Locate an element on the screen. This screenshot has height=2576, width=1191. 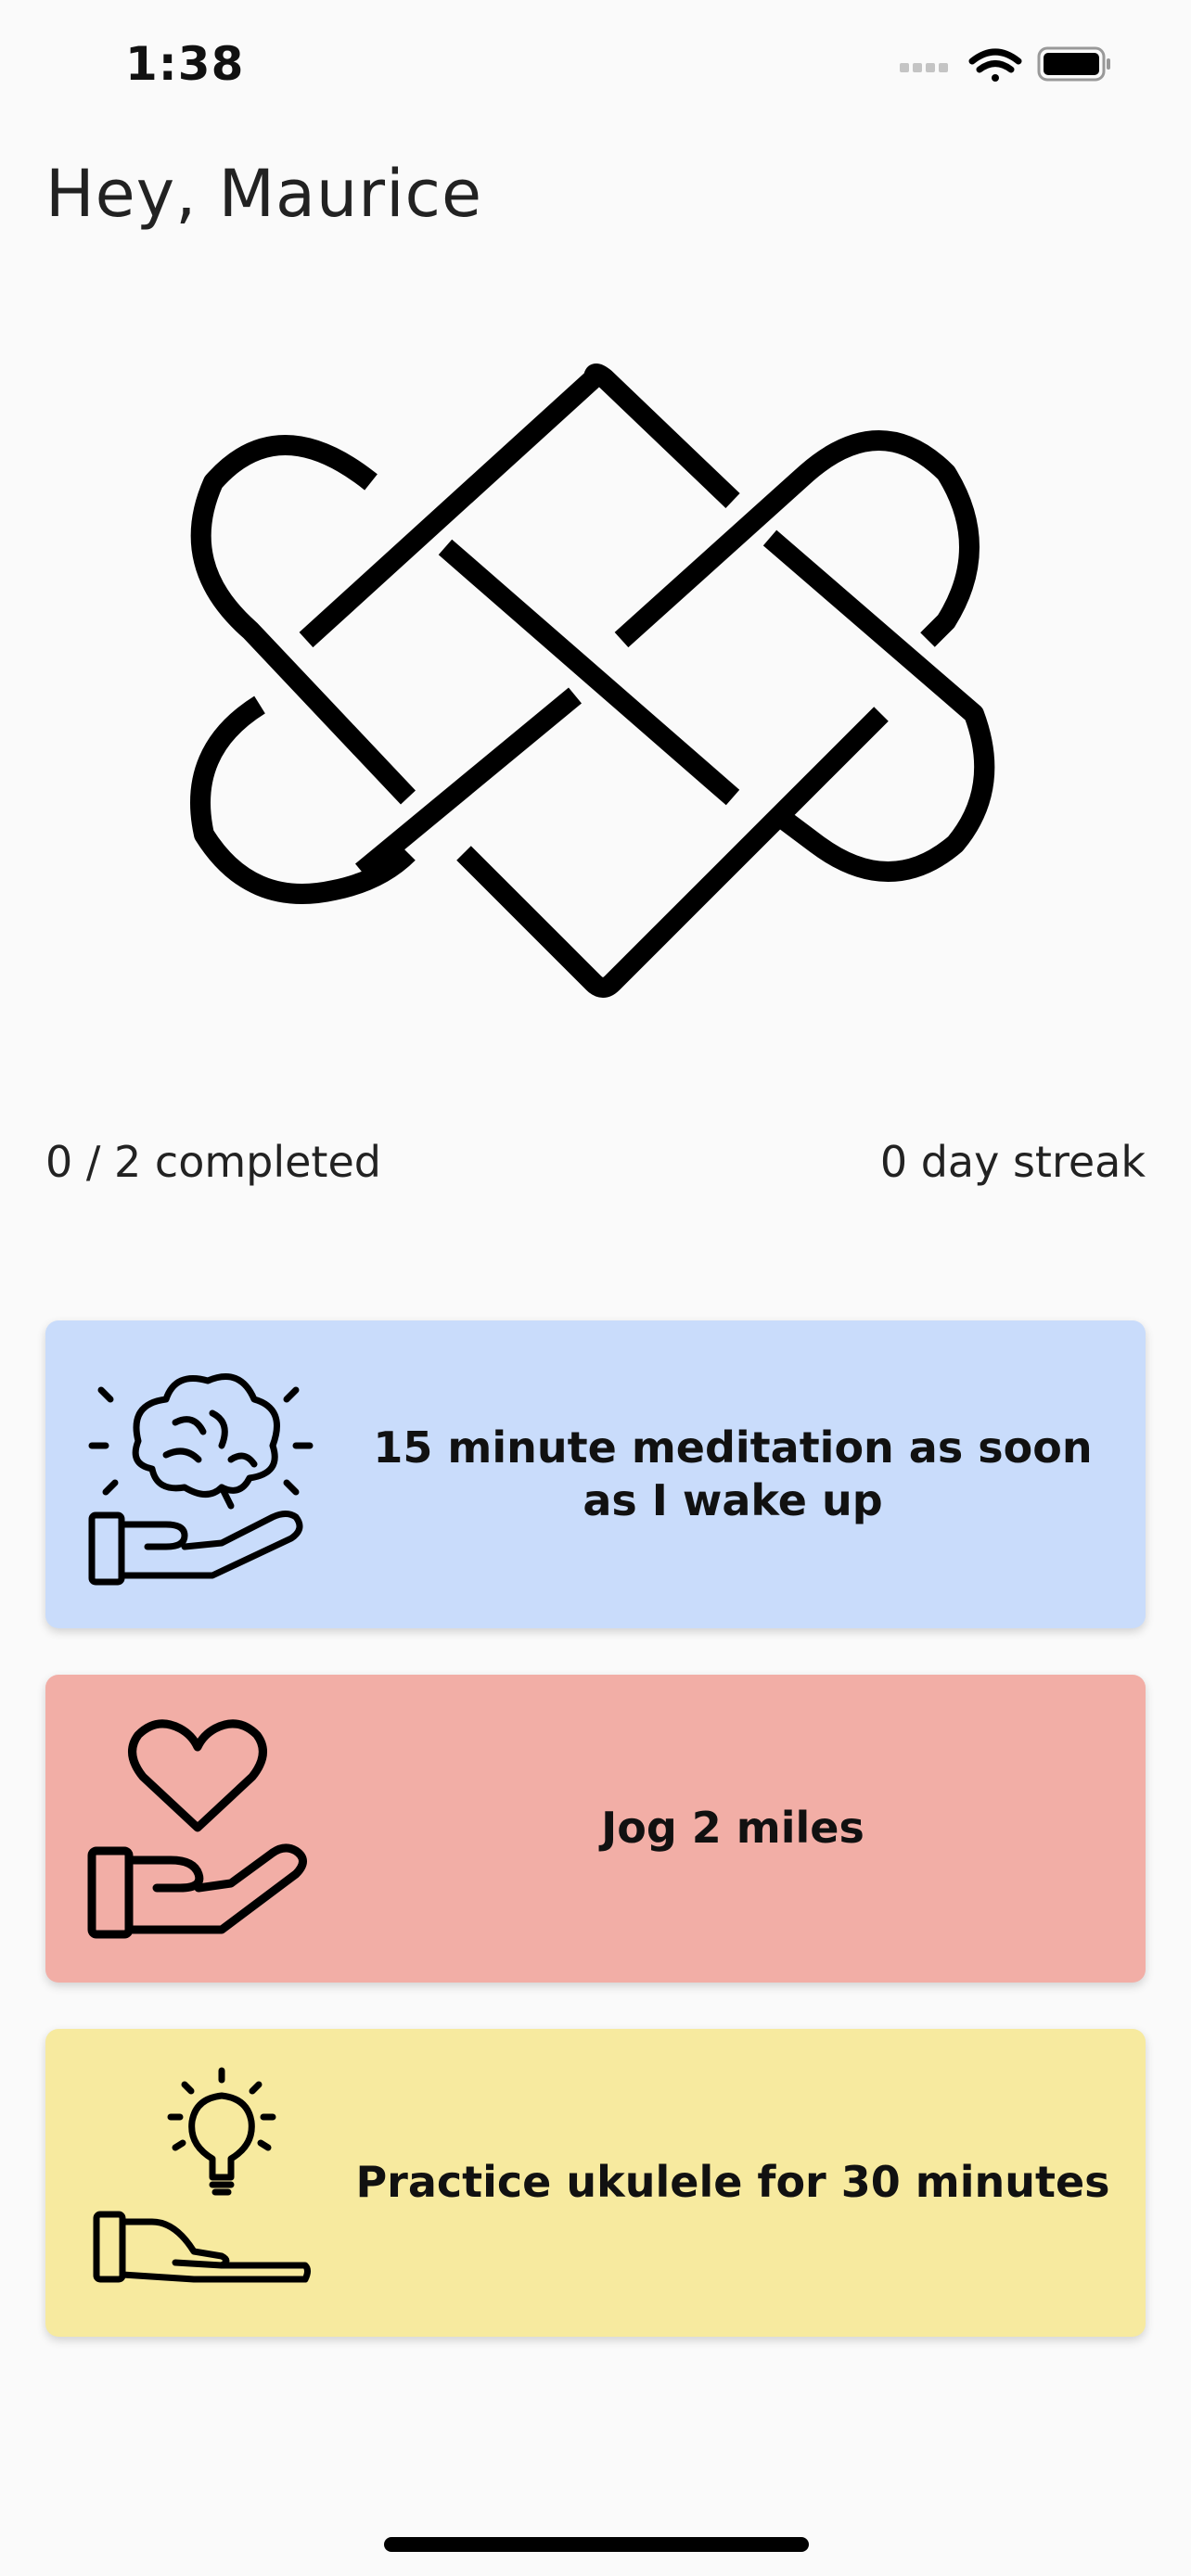
wifi-icon is located at coordinates (995, 65).